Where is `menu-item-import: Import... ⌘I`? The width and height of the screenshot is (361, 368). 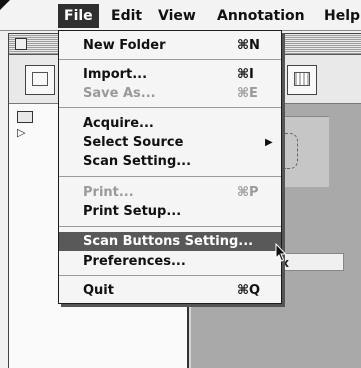 menu-item-import: Import... ⌘I is located at coordinates (170, 74).